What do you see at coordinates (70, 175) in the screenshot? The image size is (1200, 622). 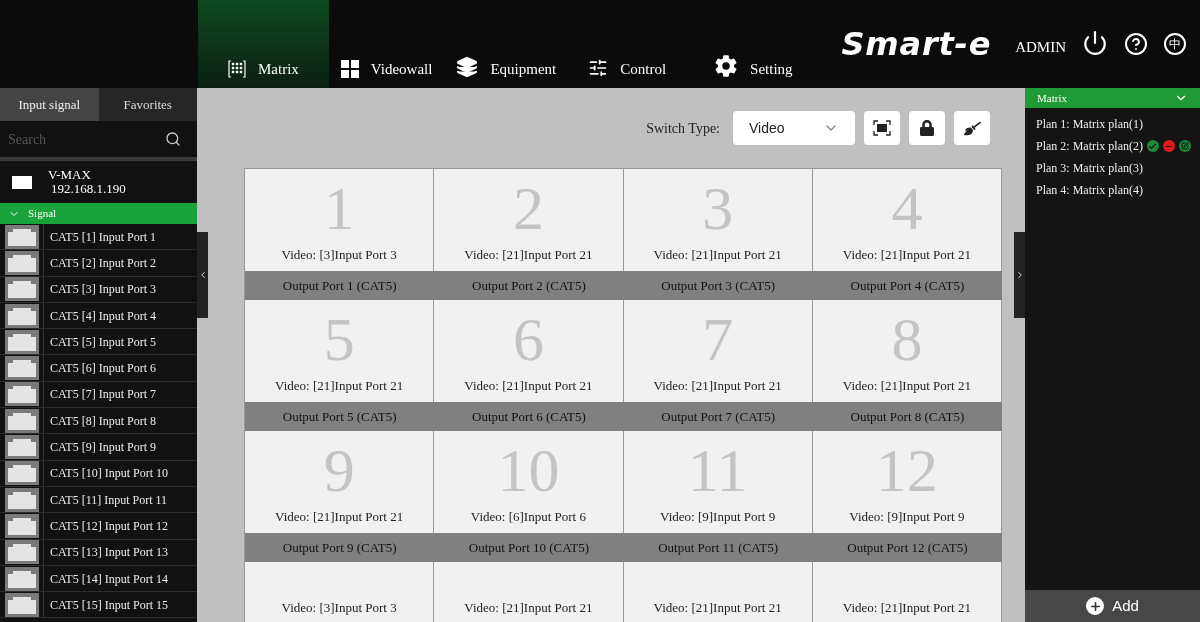 I see `device-name: V-MAX` at bounding box center [70, 175].